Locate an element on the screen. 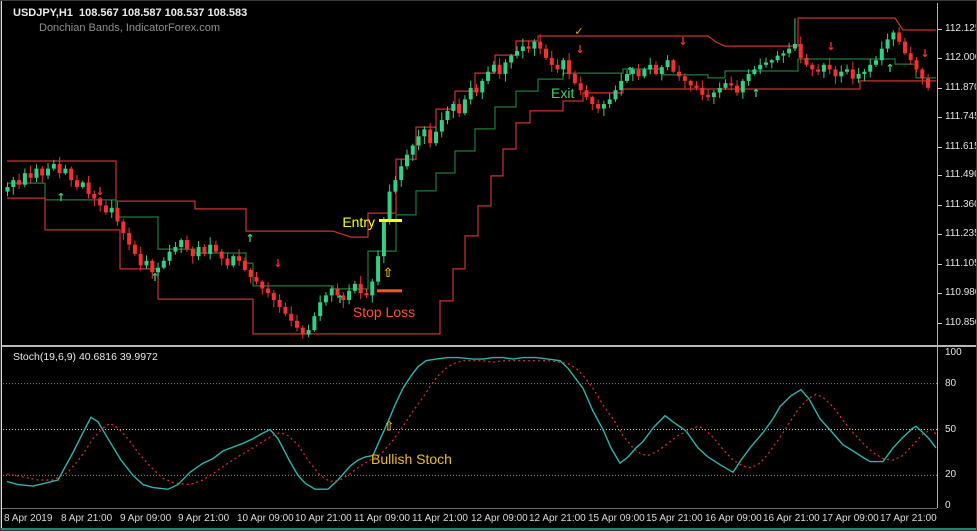 This screenshot has height=531, width=977. stoch-axis-label: 50 is located at coordinates (951, 429).